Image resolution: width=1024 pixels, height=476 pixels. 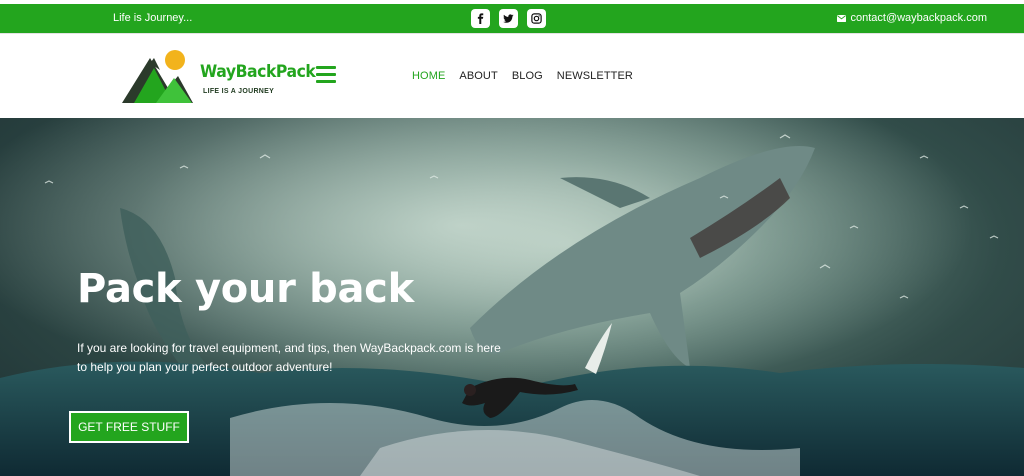 I want to click on brand-tagline: LIFE IS A JOURNEY, so click(x=239, y=91).